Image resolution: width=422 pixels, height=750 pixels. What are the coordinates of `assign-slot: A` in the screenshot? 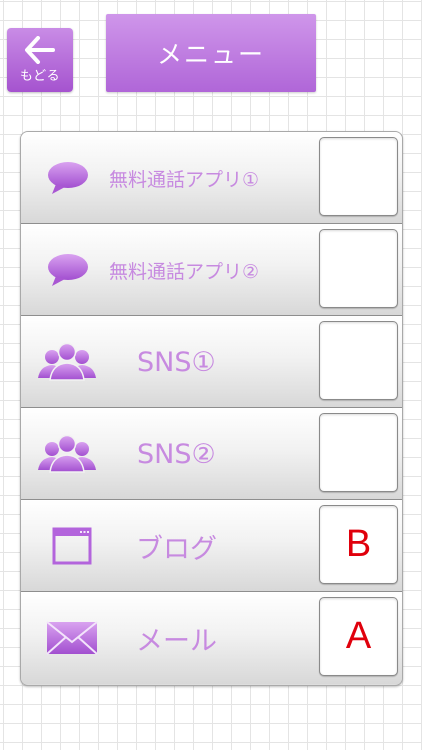 It's located at (358, 636).